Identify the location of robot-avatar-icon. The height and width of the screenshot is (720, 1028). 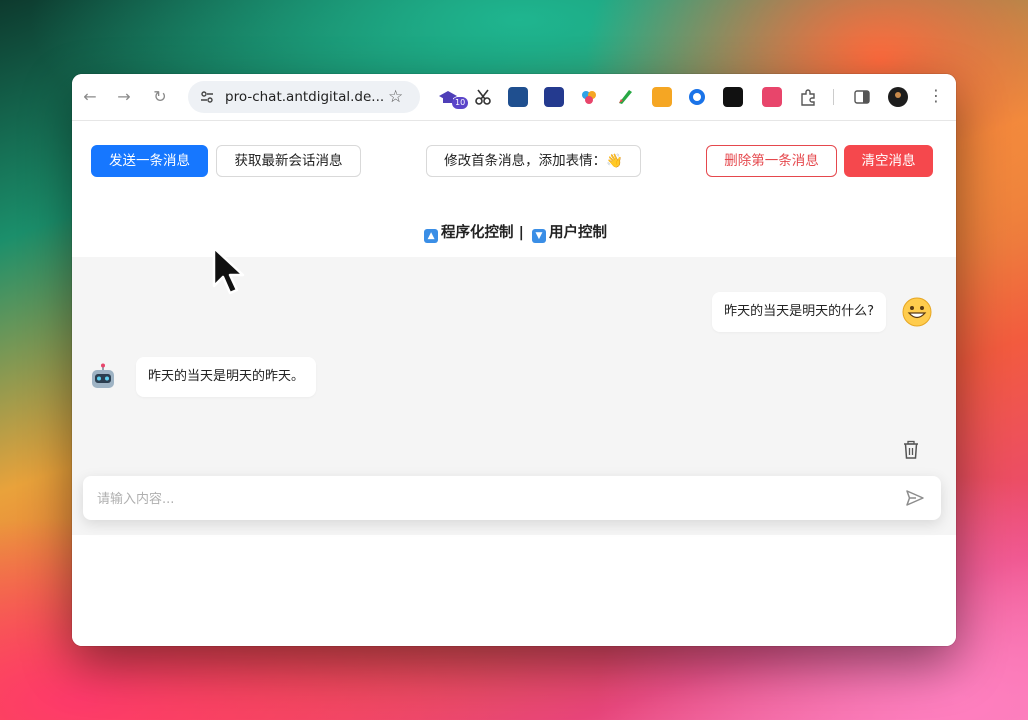
(103, 375).